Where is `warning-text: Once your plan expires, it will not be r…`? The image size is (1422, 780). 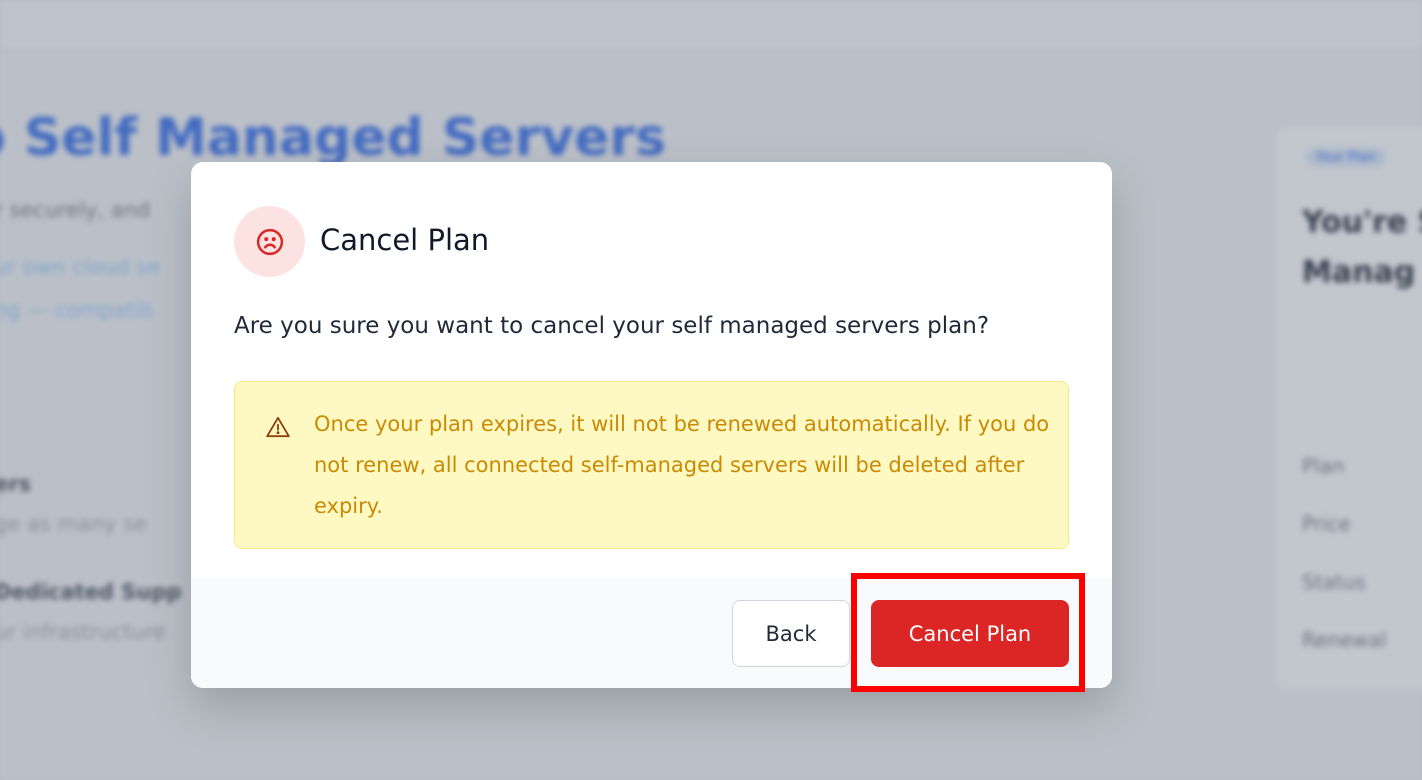 warning-text: Once your plan expires, it will not be r… is located at coordinates (682, 465).